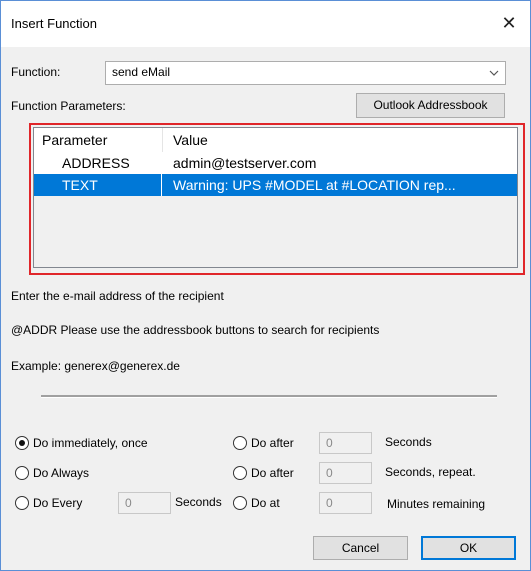 The image size is (531, 571). I want to click on column-separator, so click(162, 140).